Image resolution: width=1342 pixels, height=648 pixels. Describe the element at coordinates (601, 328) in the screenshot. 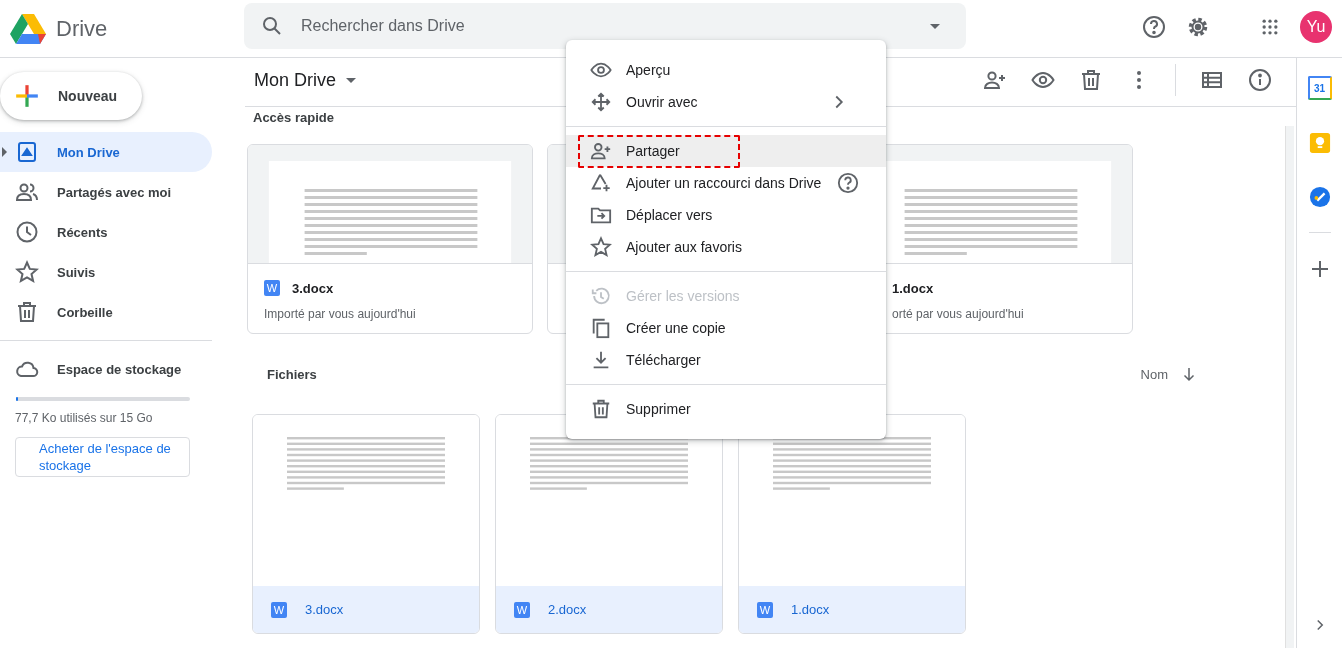

I see `copy-icon` at that location.